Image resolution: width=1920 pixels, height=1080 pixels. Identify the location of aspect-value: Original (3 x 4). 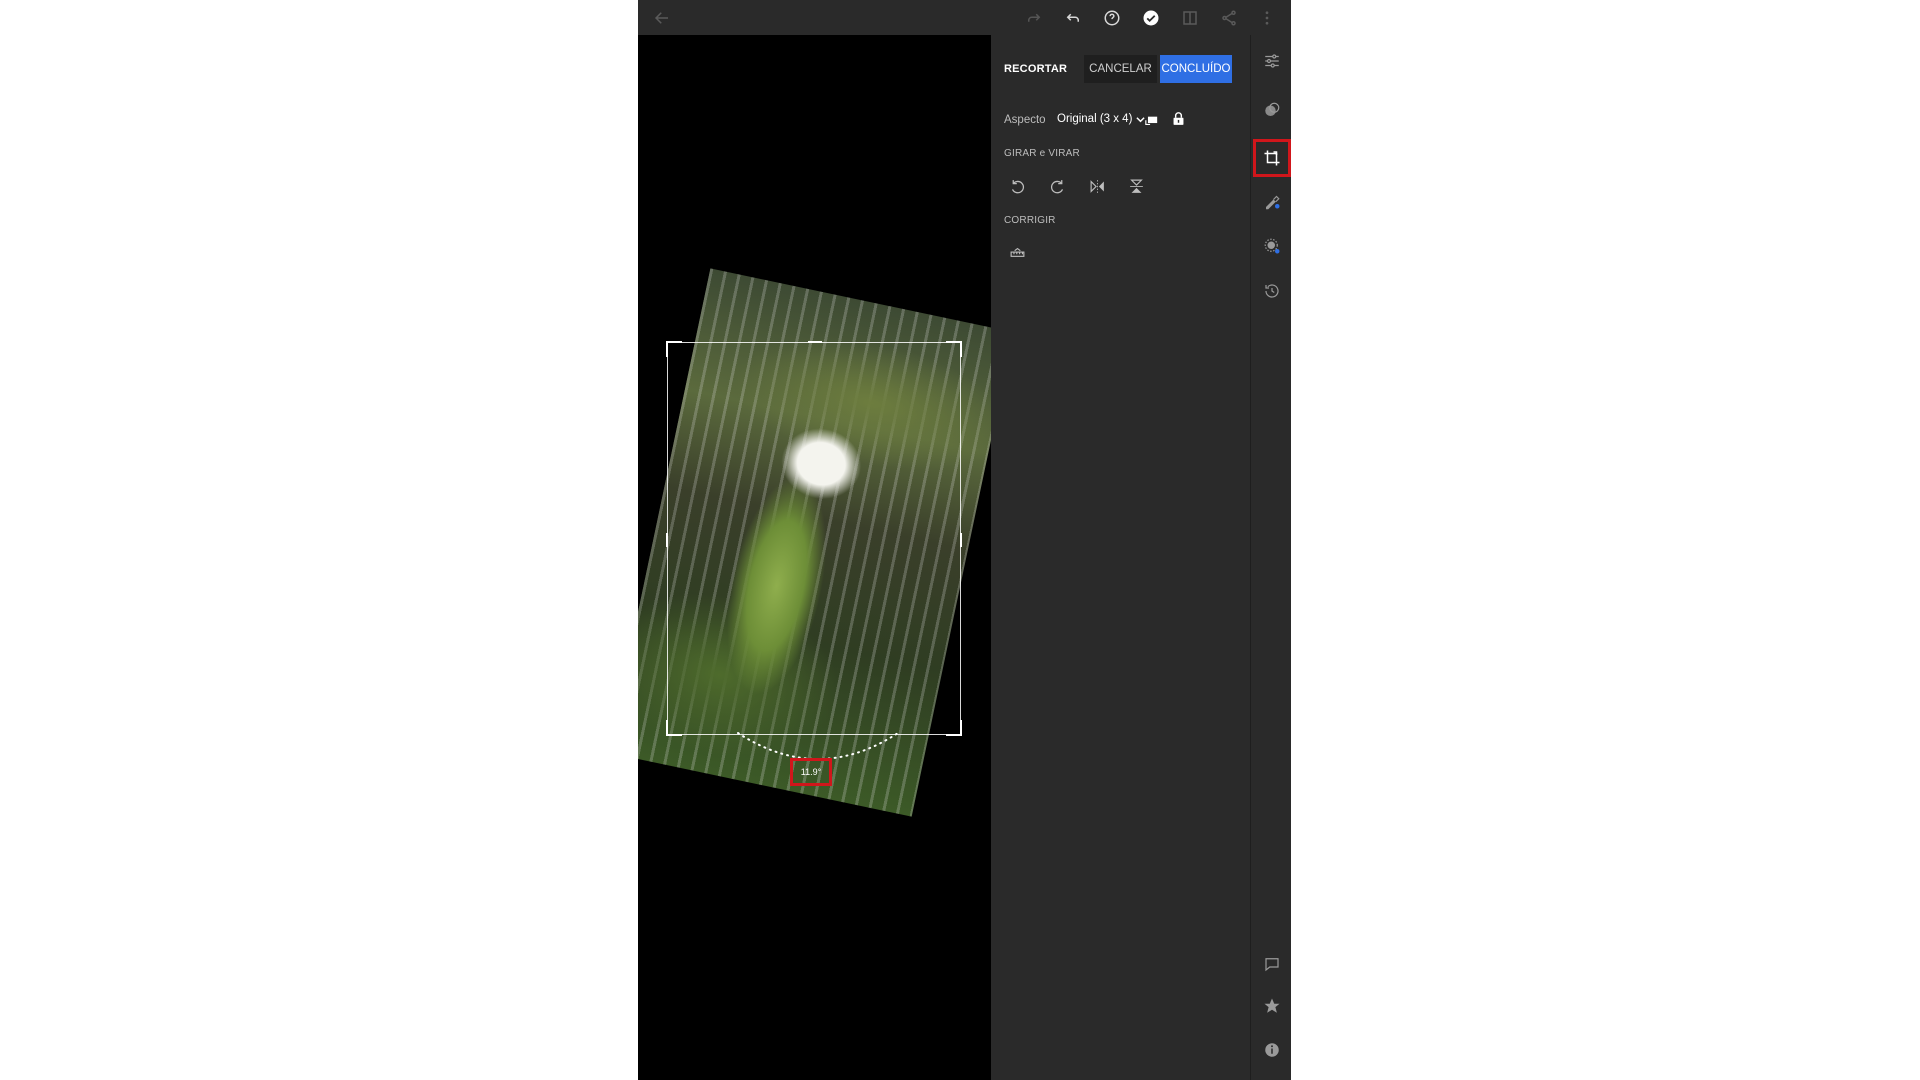
(1095, 119).